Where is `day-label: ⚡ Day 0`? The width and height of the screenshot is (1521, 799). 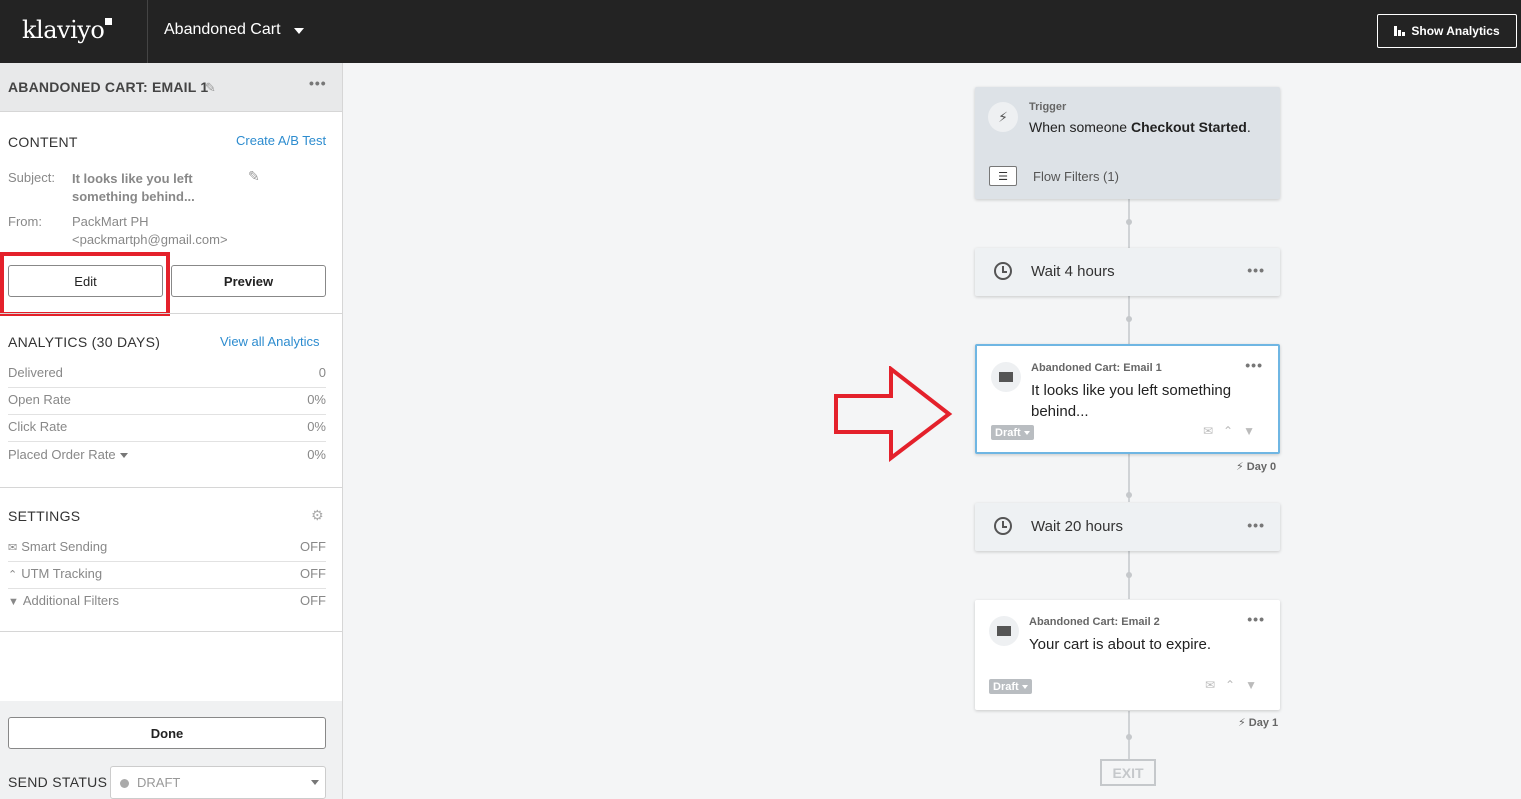 day-label: ⚡ Day 0 is located at coordinates (1256, 467).